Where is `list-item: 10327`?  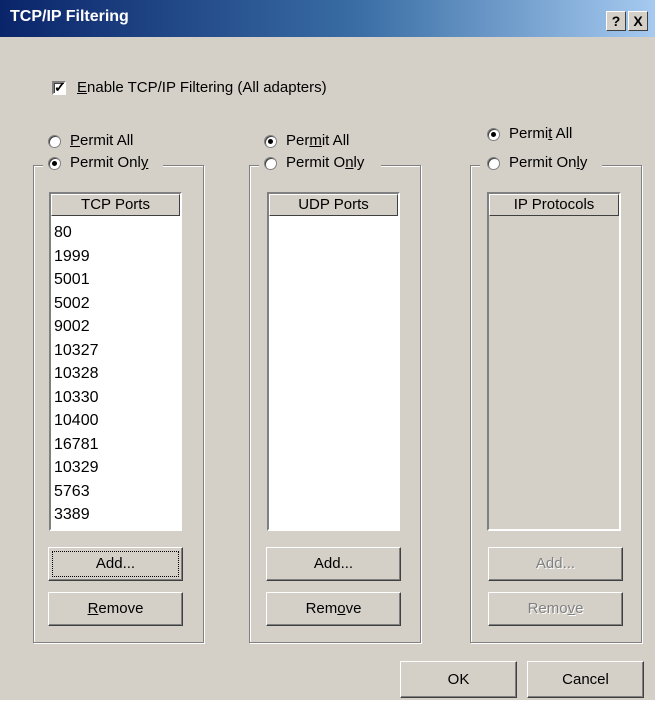
list-item: 10327 is located at coordinates (76, 351).